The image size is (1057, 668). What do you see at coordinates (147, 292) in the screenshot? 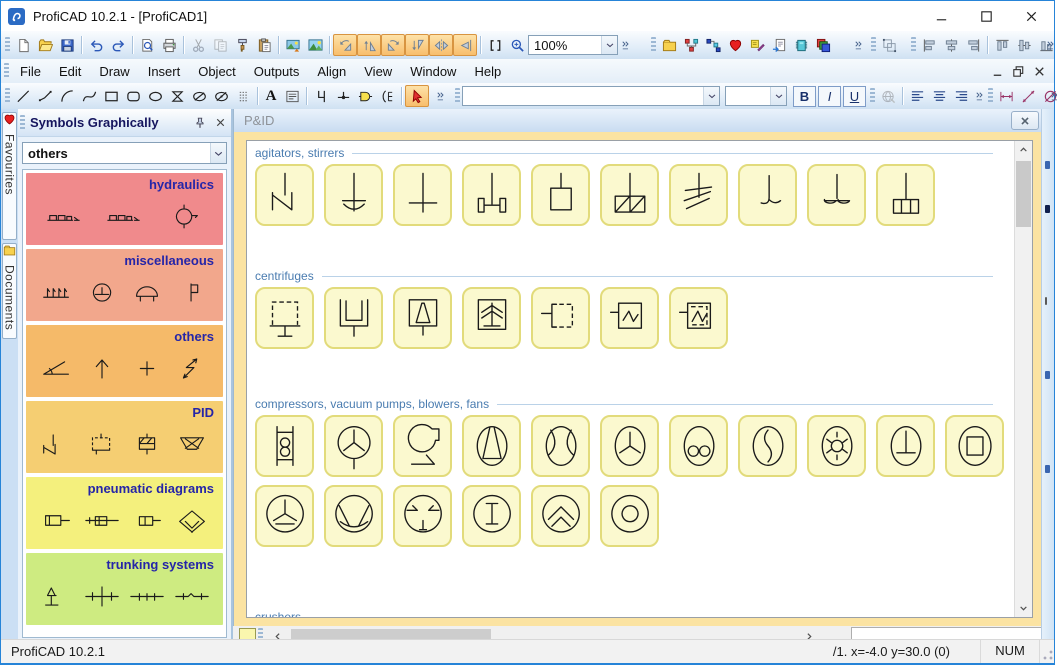
I see `symbol-dome` at bounding box center [147, 292].